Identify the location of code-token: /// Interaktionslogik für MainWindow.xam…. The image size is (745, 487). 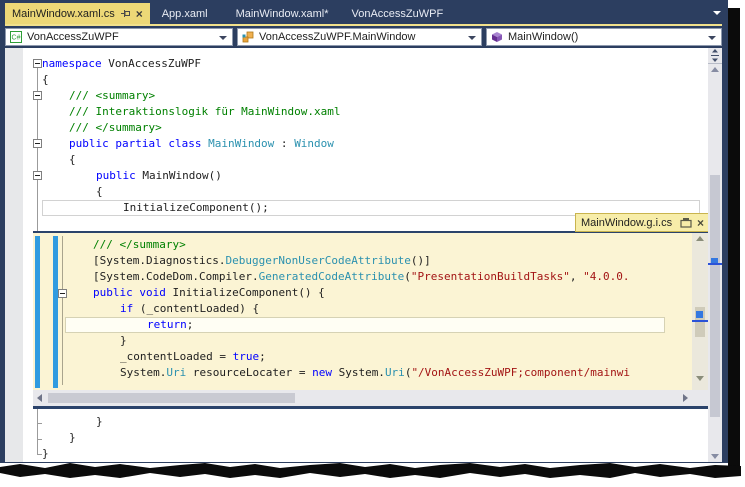
(205, 111).